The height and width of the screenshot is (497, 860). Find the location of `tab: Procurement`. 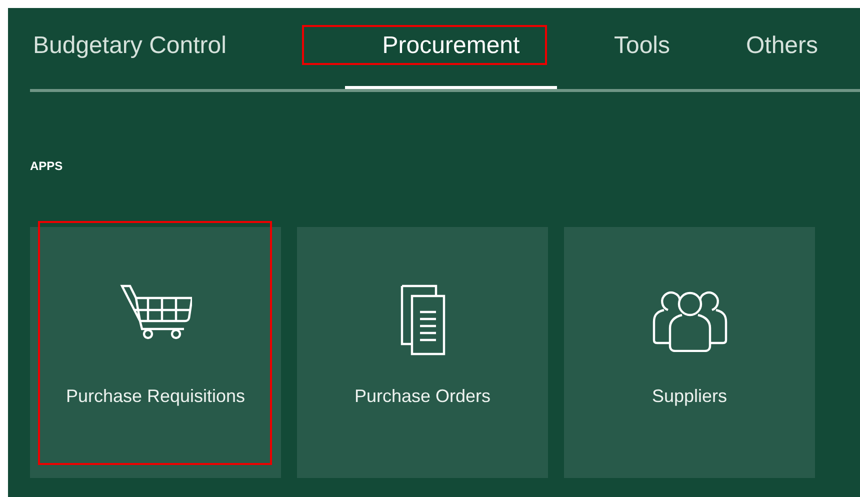

tab: Procurement is located at coordinates (451, 48).